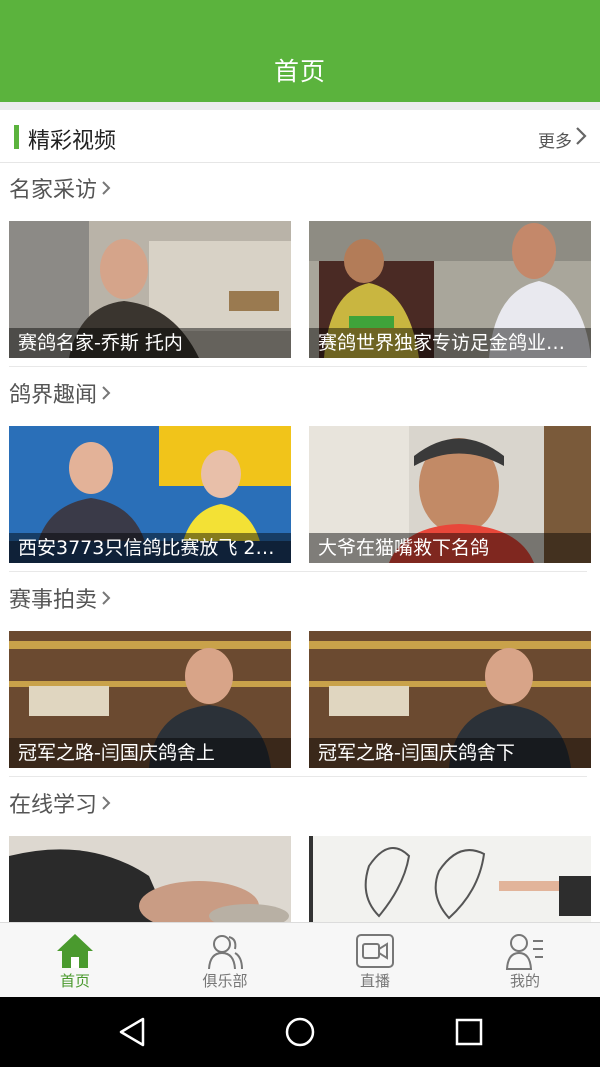 The image size is (600, 1067). What do you see at coordinates (375, 951) in the screenshot?
I see `video-camera-icon` at bounding box center [375, 951].